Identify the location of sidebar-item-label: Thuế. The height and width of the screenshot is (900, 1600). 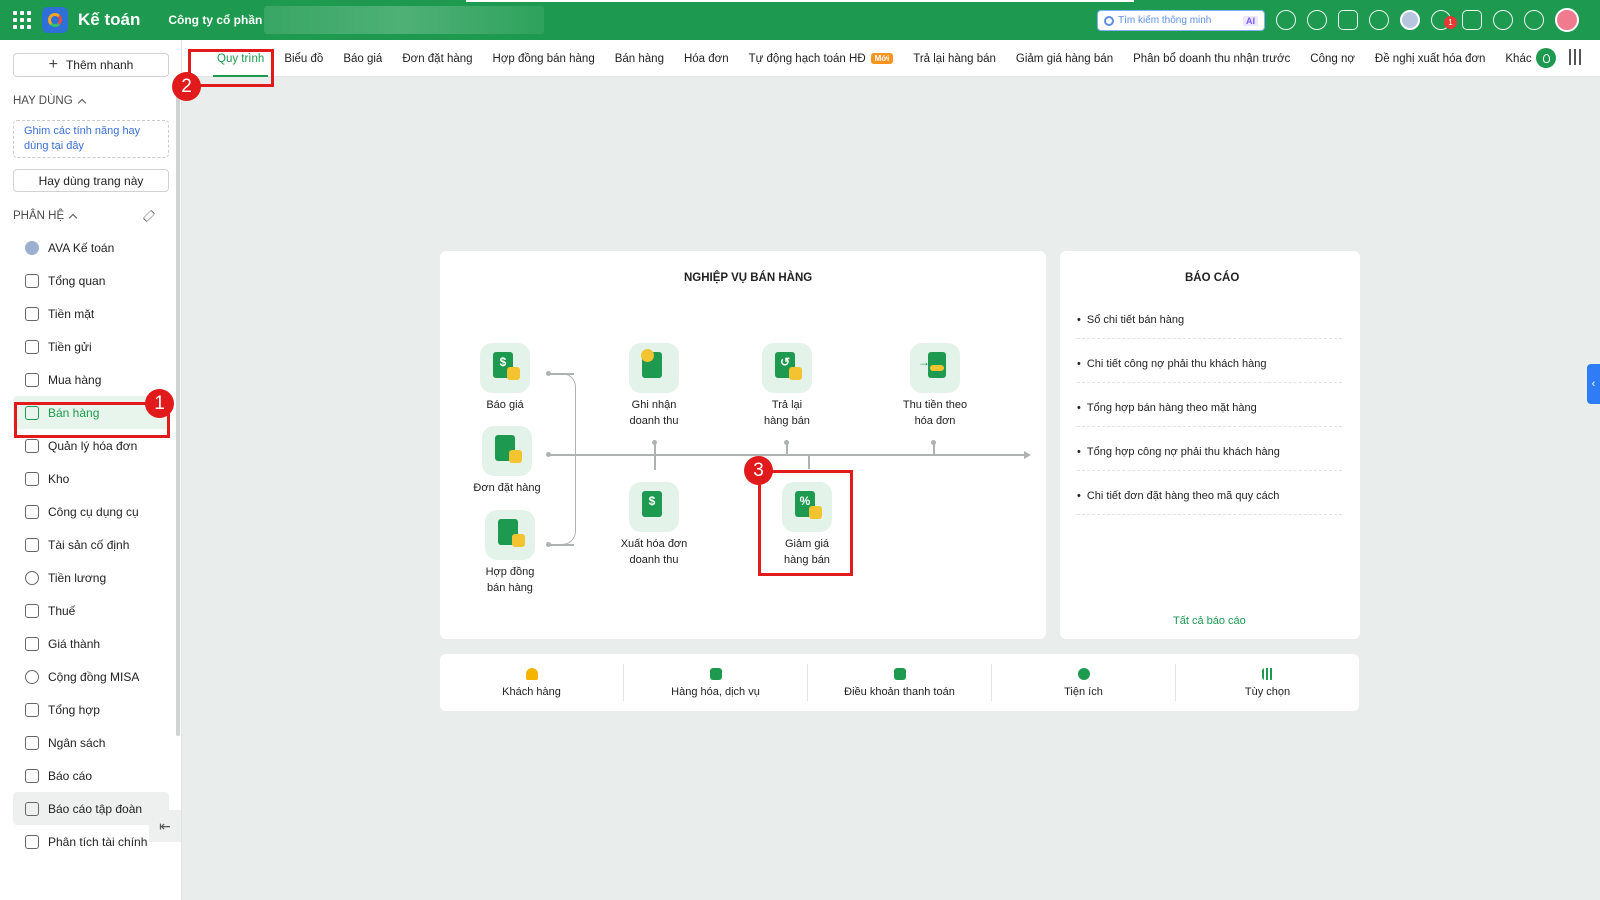
(62, 610).